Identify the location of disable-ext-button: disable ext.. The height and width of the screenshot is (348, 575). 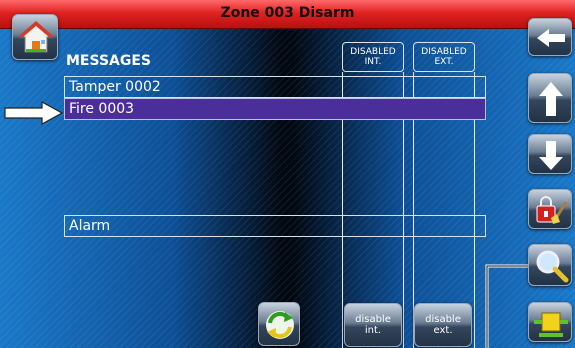
(443, 325).